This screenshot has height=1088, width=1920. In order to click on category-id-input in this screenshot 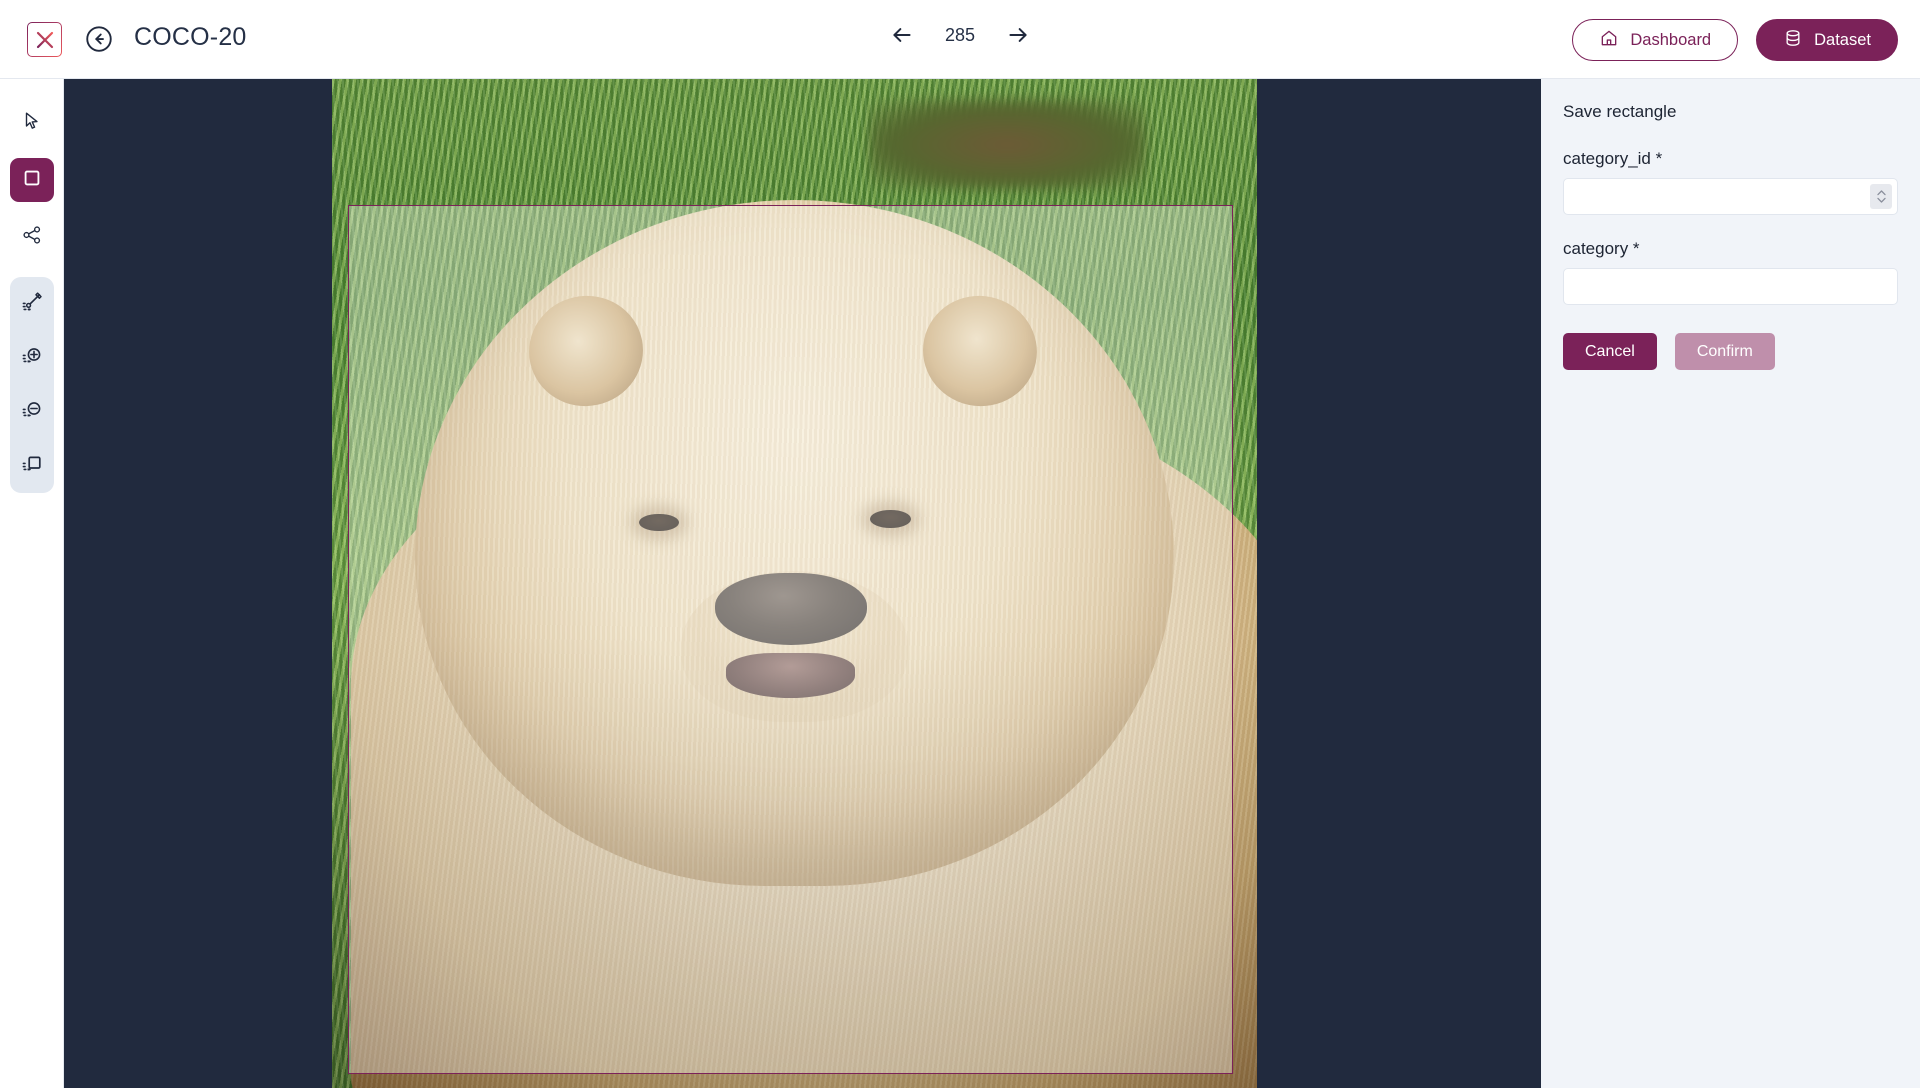, I will do `click(1730, 196)`.